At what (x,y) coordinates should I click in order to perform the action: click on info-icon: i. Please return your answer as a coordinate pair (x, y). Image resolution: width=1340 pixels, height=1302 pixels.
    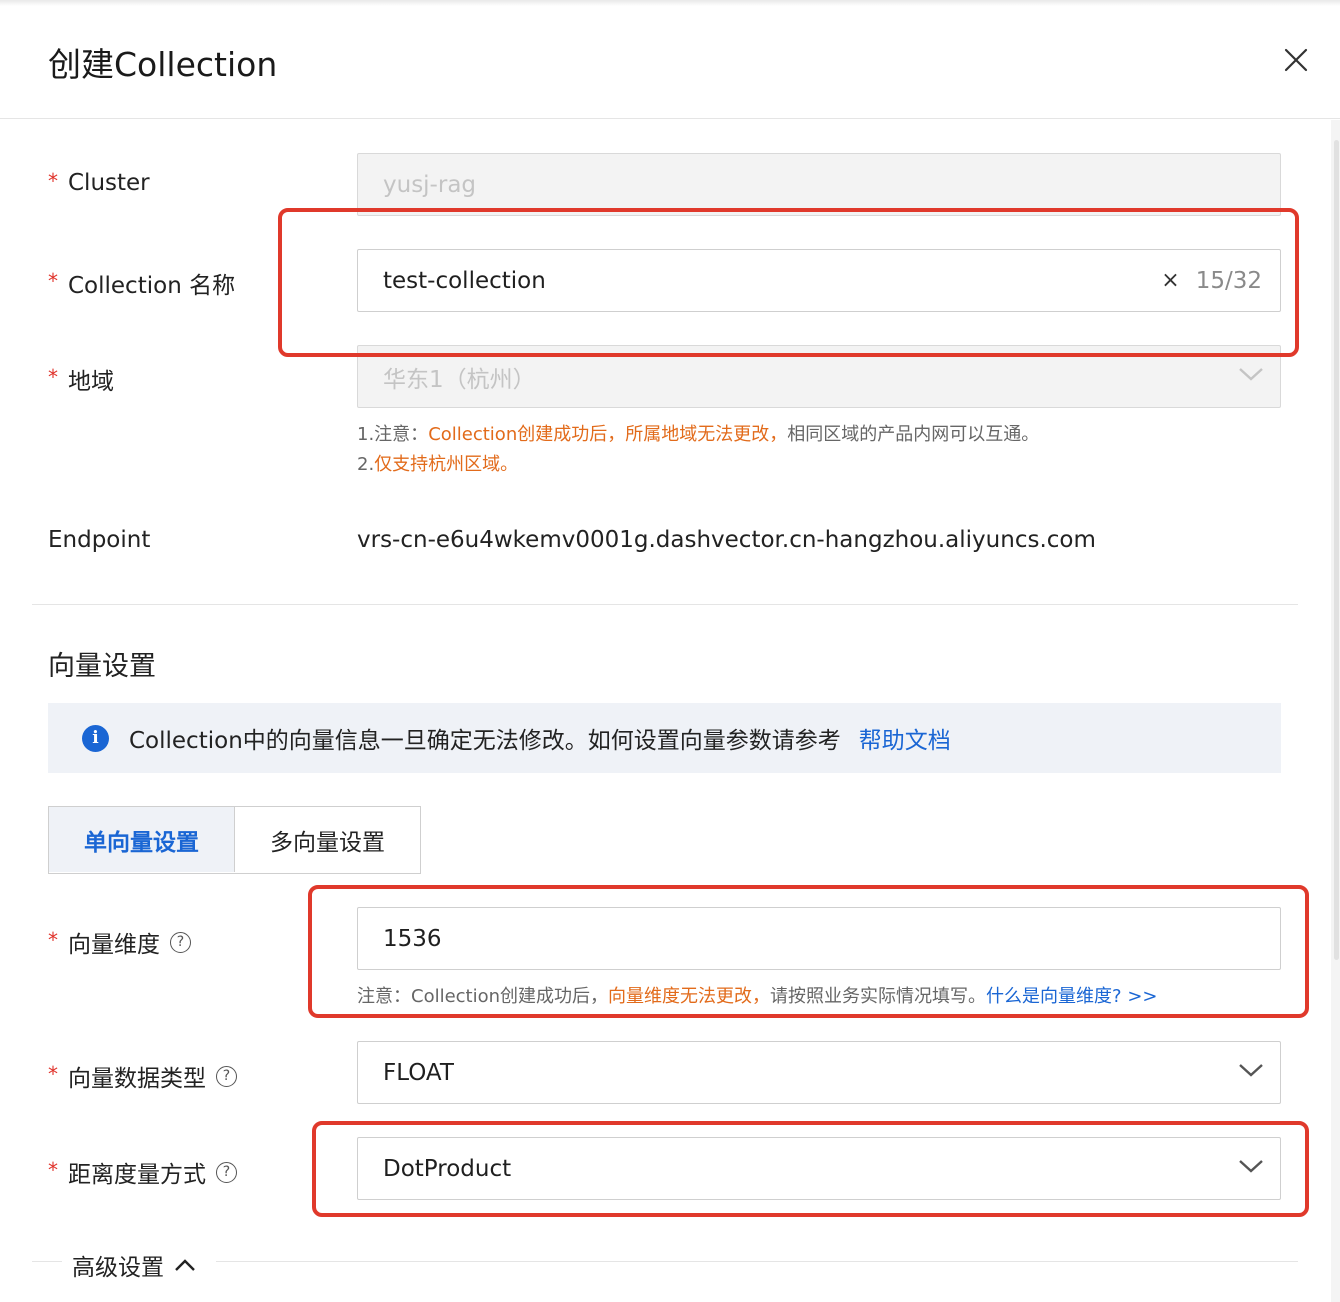
    Looking at the image, I should click on (95, 738).